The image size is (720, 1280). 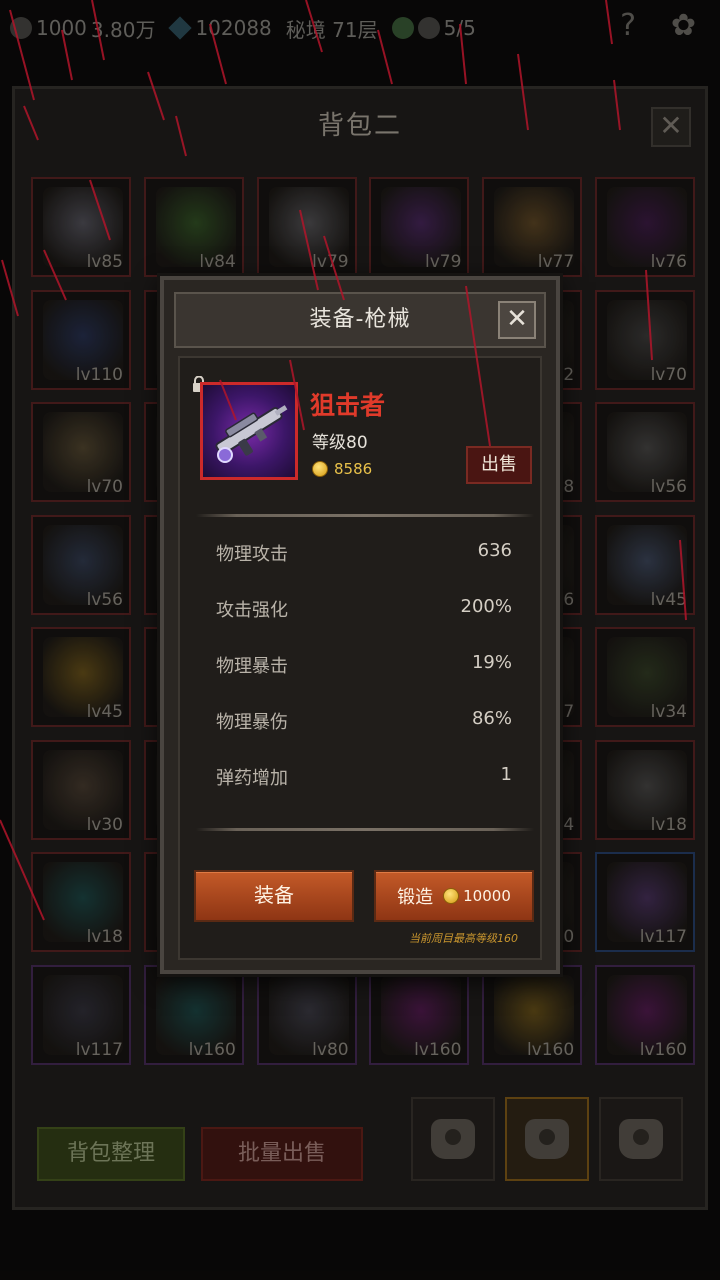 I want to click on item-portrait, so click(x=249, y=431).